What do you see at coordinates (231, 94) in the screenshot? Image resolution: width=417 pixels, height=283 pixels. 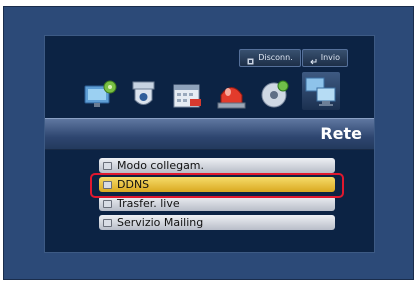 I see `alarm-siren-icon` at bounding box center [231, 94].